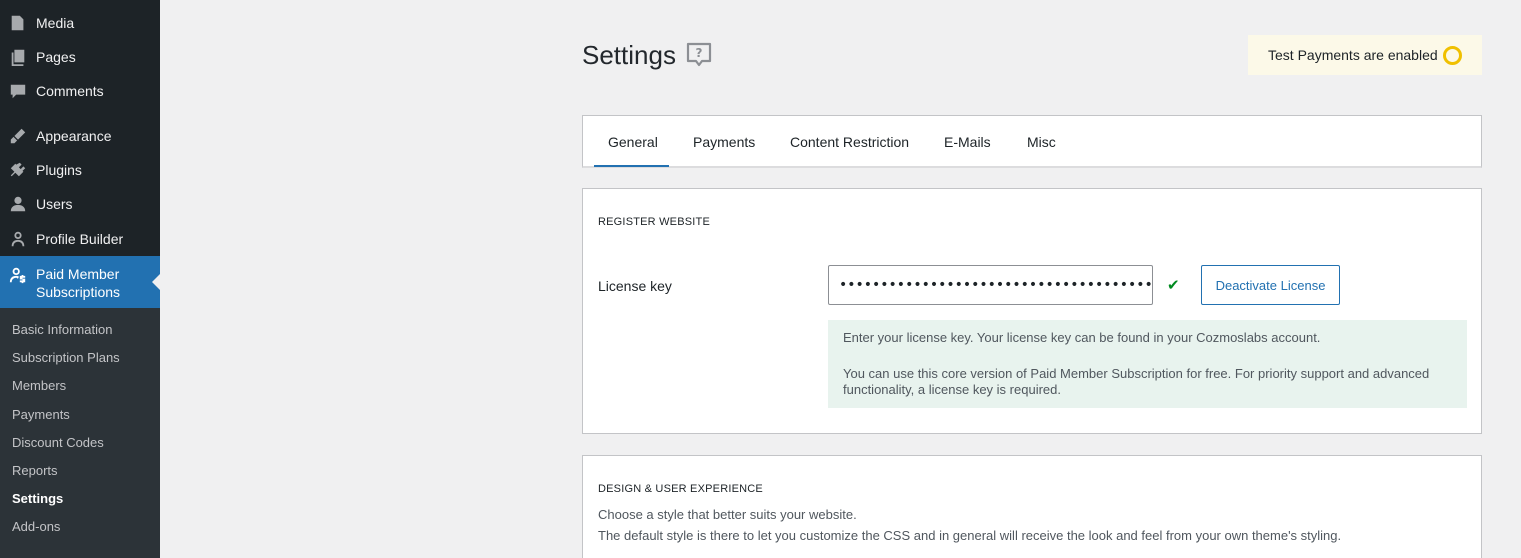 The height and width of the screenshot is (558, 1521). I want to click on pages-icon, so click(18, 57).